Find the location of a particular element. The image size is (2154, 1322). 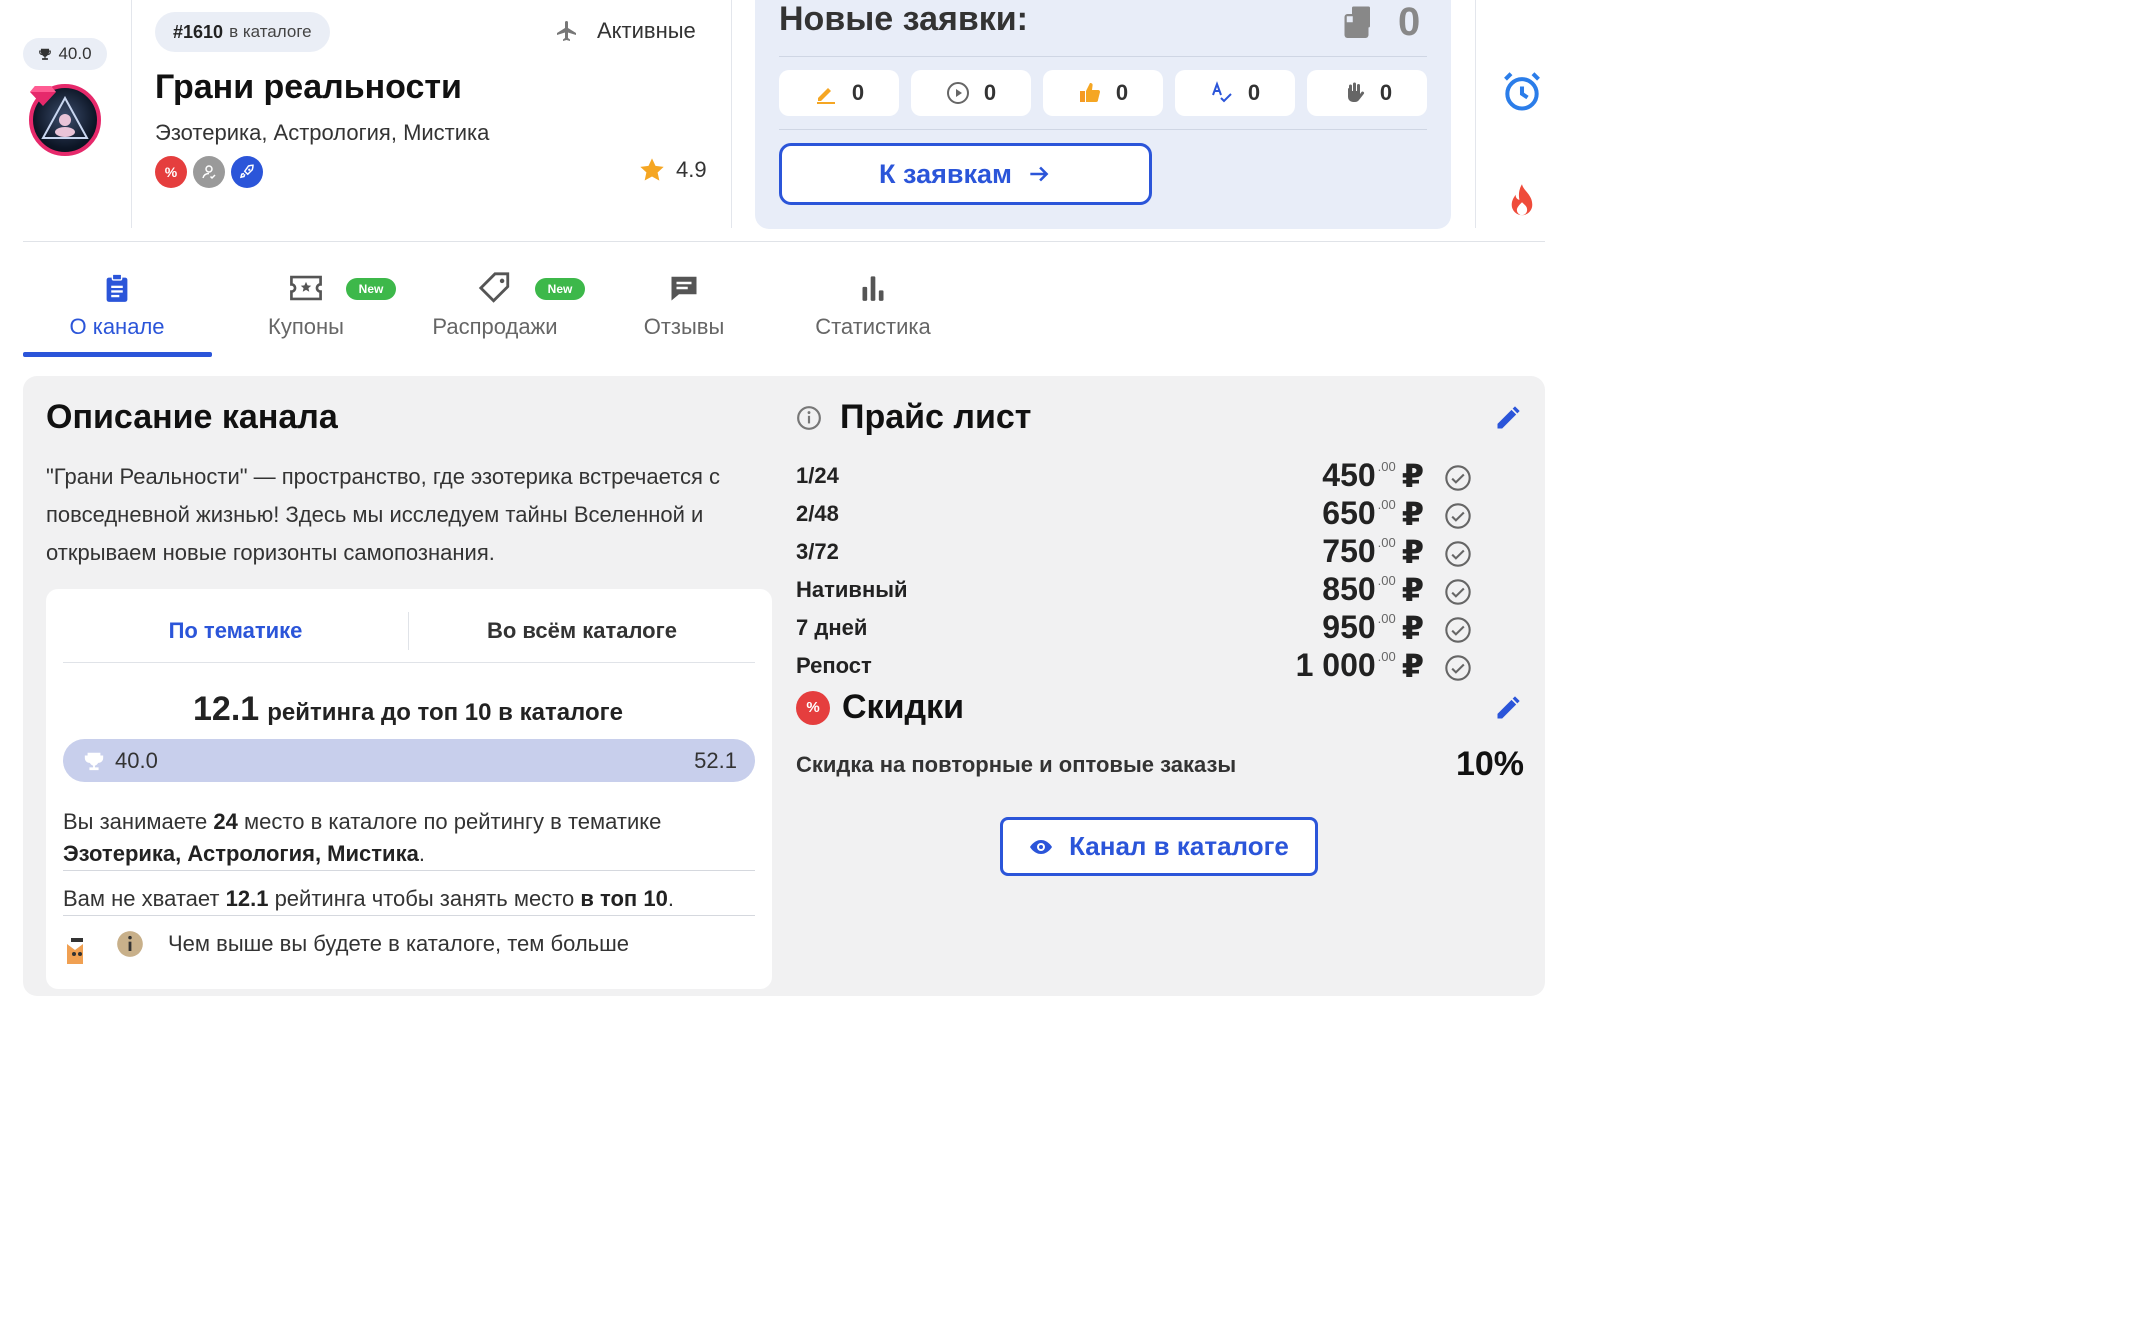

ranking-tab-catalog: Во всём каталоге is located at coordinates (582, 631).